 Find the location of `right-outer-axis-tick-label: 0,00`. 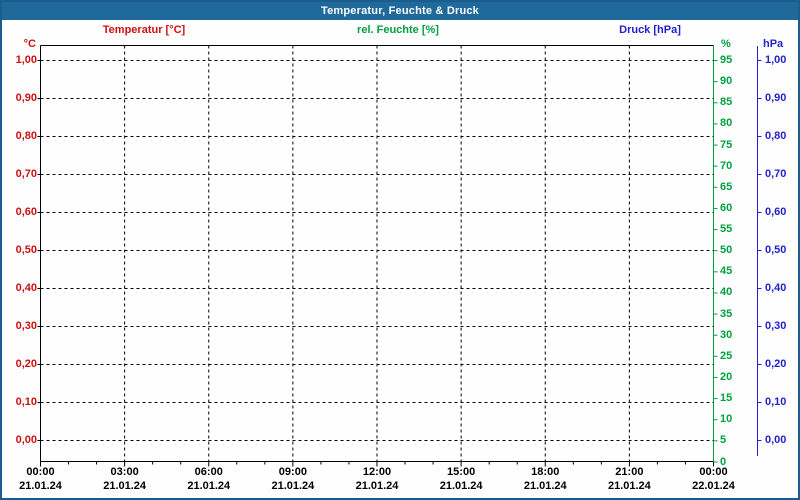

right-outer-axis-tick-label: 0,00 is located at coordinates (776, 440).